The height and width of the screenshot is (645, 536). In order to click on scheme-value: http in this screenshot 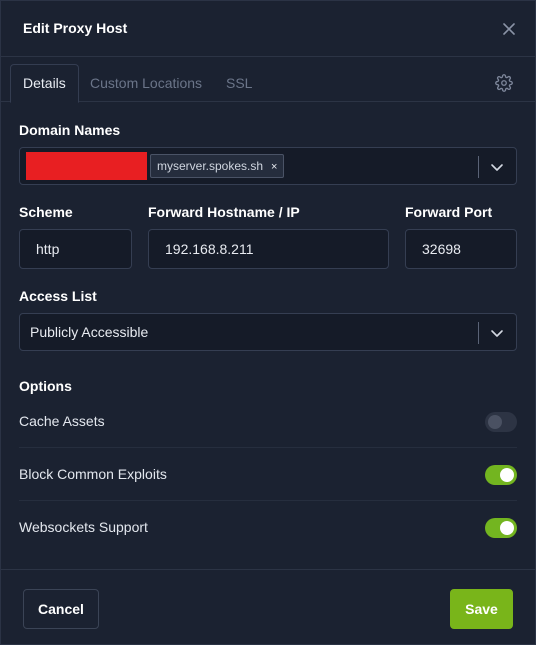, I will do `click(48, 249)`.